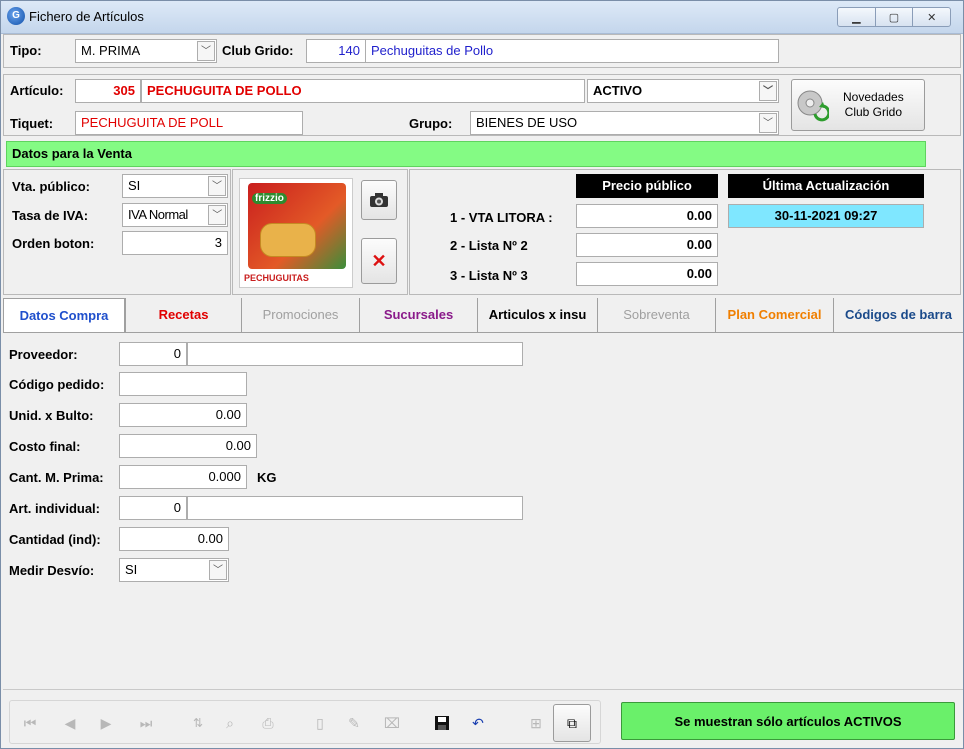 The image size is (964, 749). Describe the element at coordinates (826, 216) in the screenshot. I see `actualizacion-field: 30-11-2021 09:27` at that location.